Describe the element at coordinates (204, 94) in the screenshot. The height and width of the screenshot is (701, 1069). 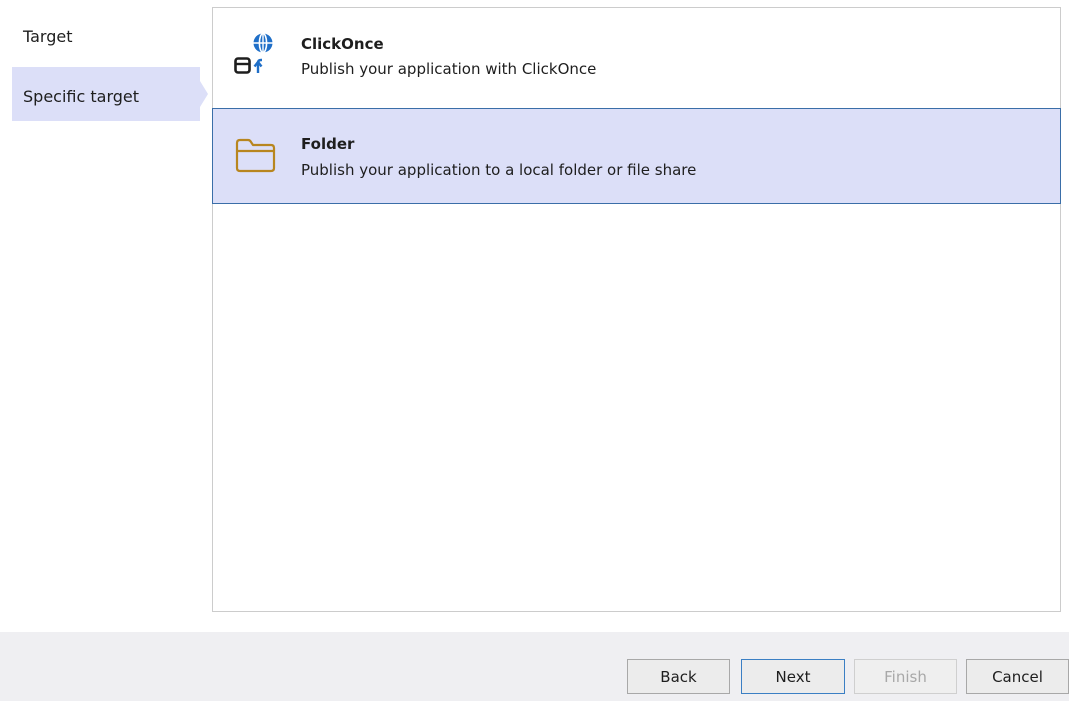
I see `selected-step-pointer` at that location.